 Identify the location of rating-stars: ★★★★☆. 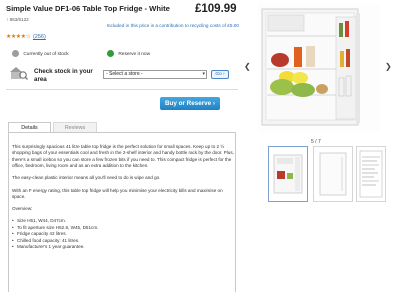
(18, 37).